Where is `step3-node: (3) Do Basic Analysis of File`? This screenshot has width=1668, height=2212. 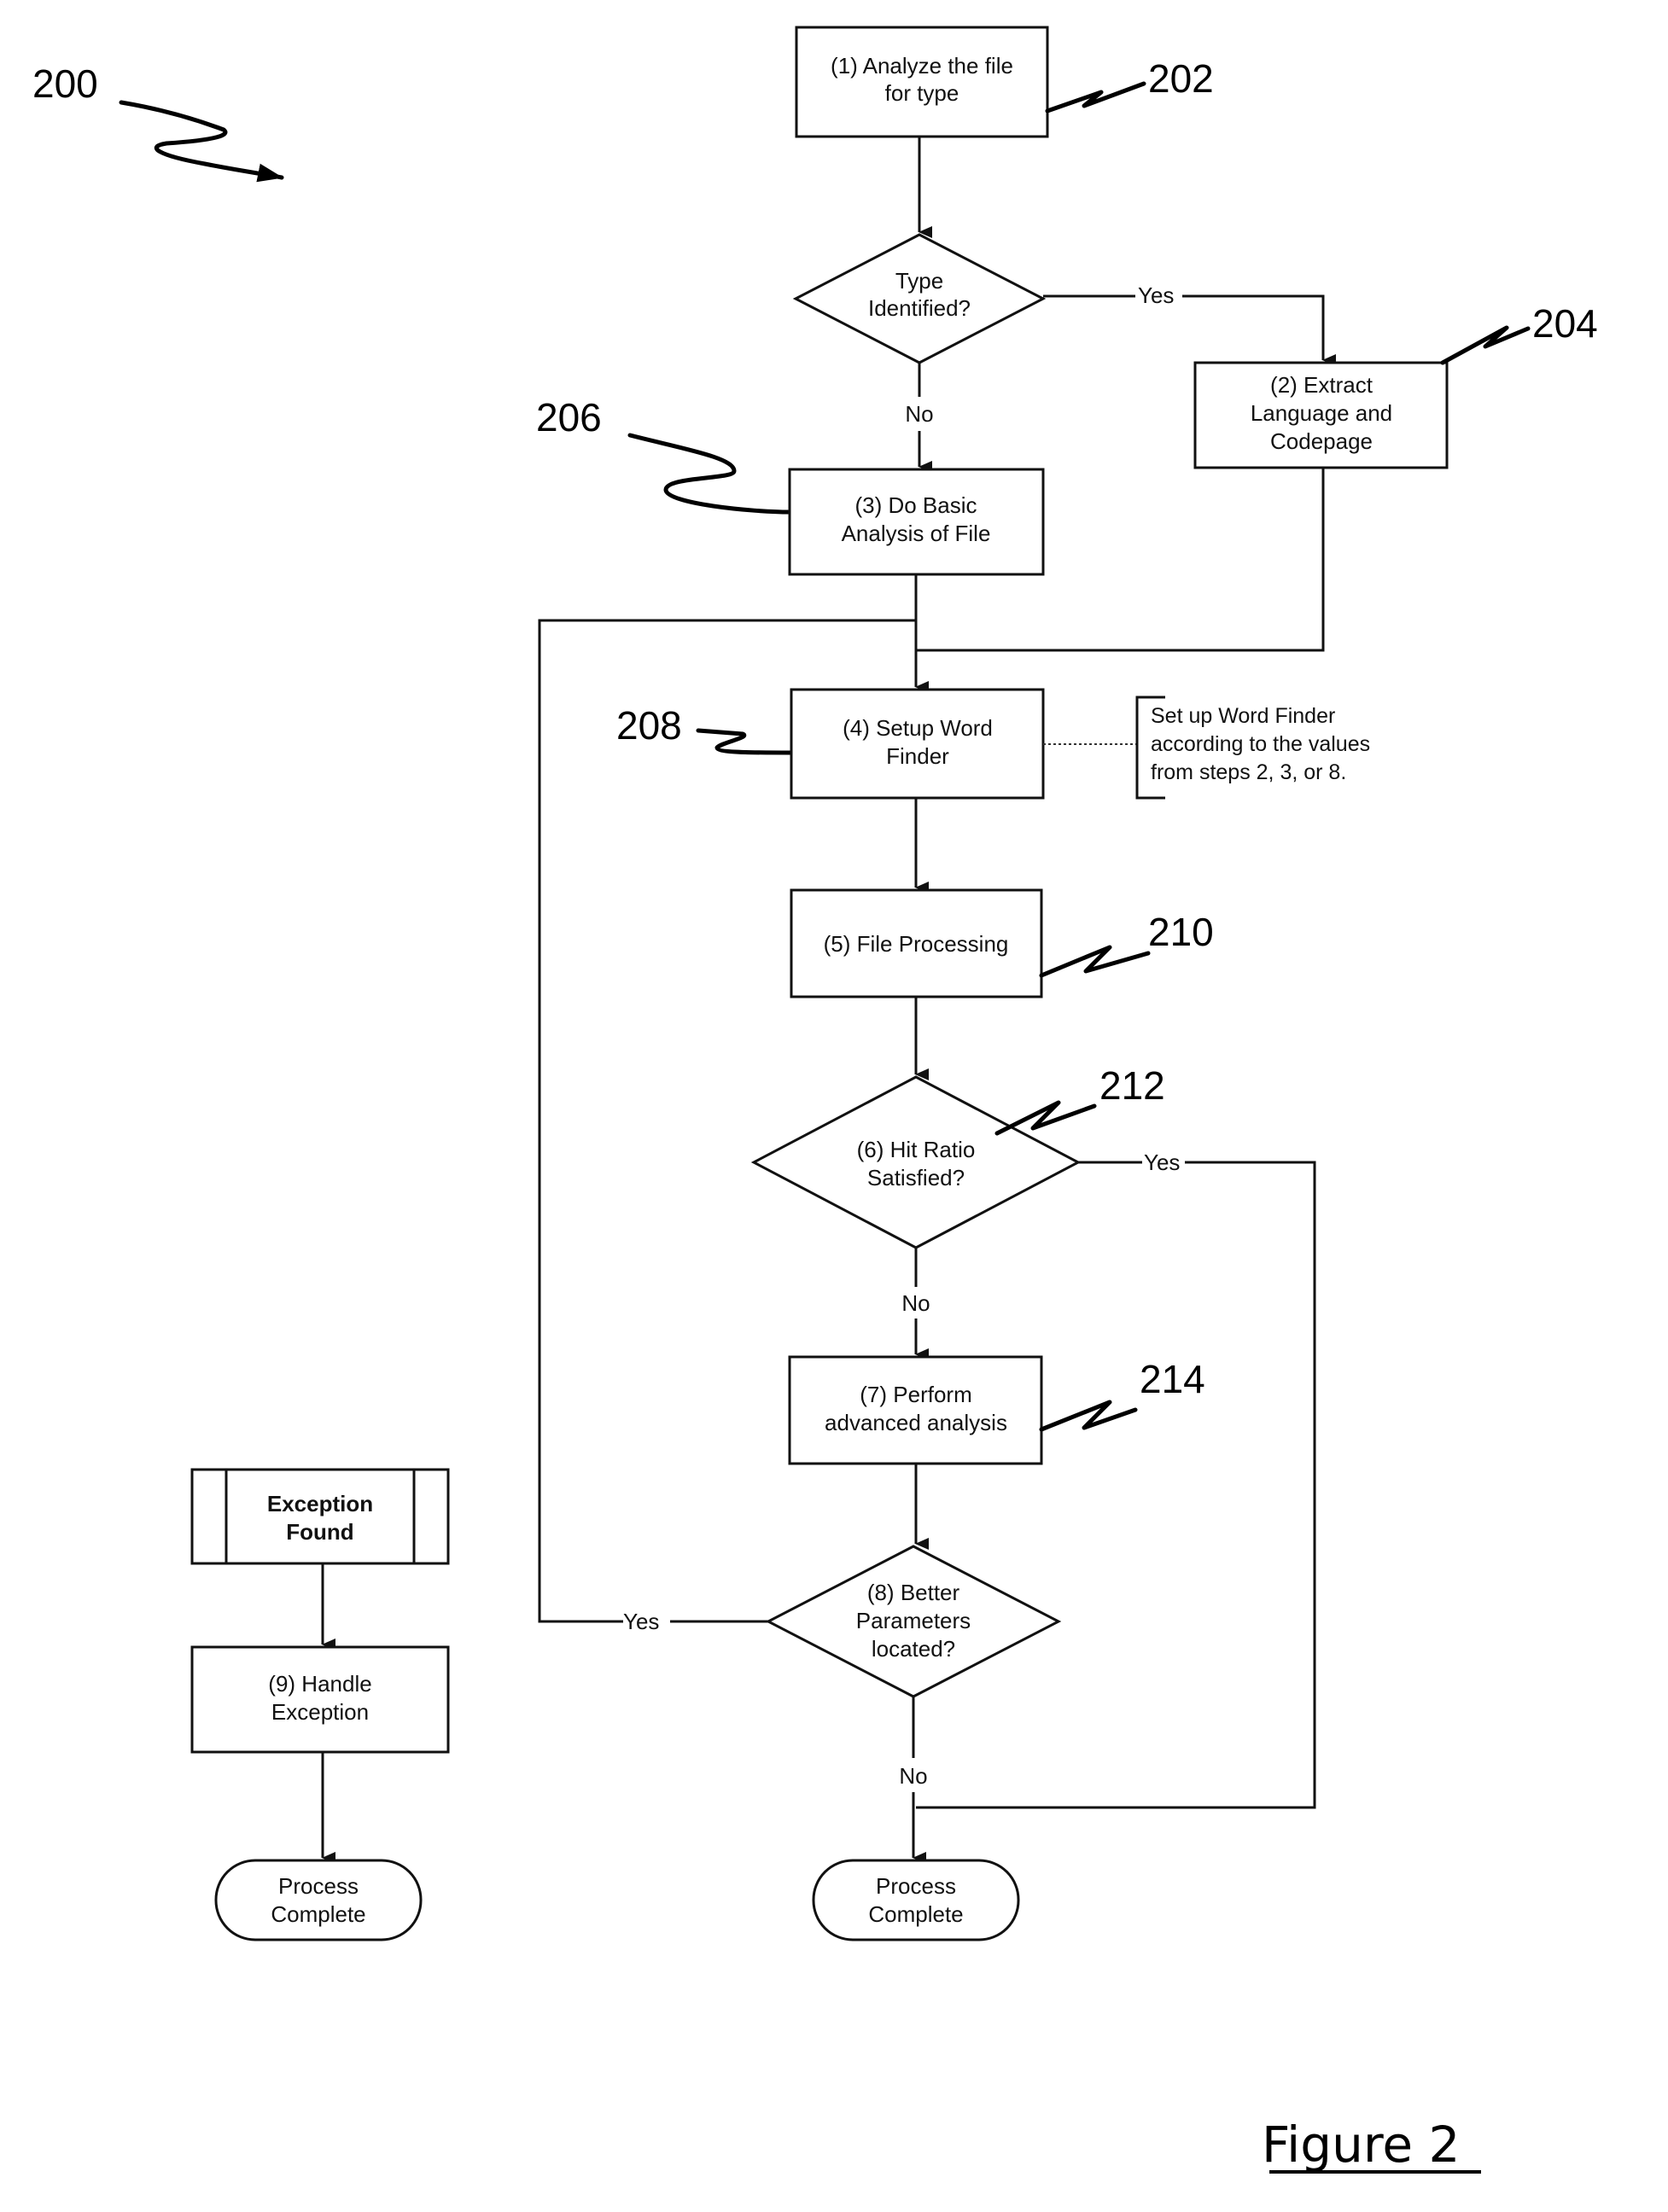 step3-node: (3) Do Basic Analysis of File is located at coordinates (917, 522).